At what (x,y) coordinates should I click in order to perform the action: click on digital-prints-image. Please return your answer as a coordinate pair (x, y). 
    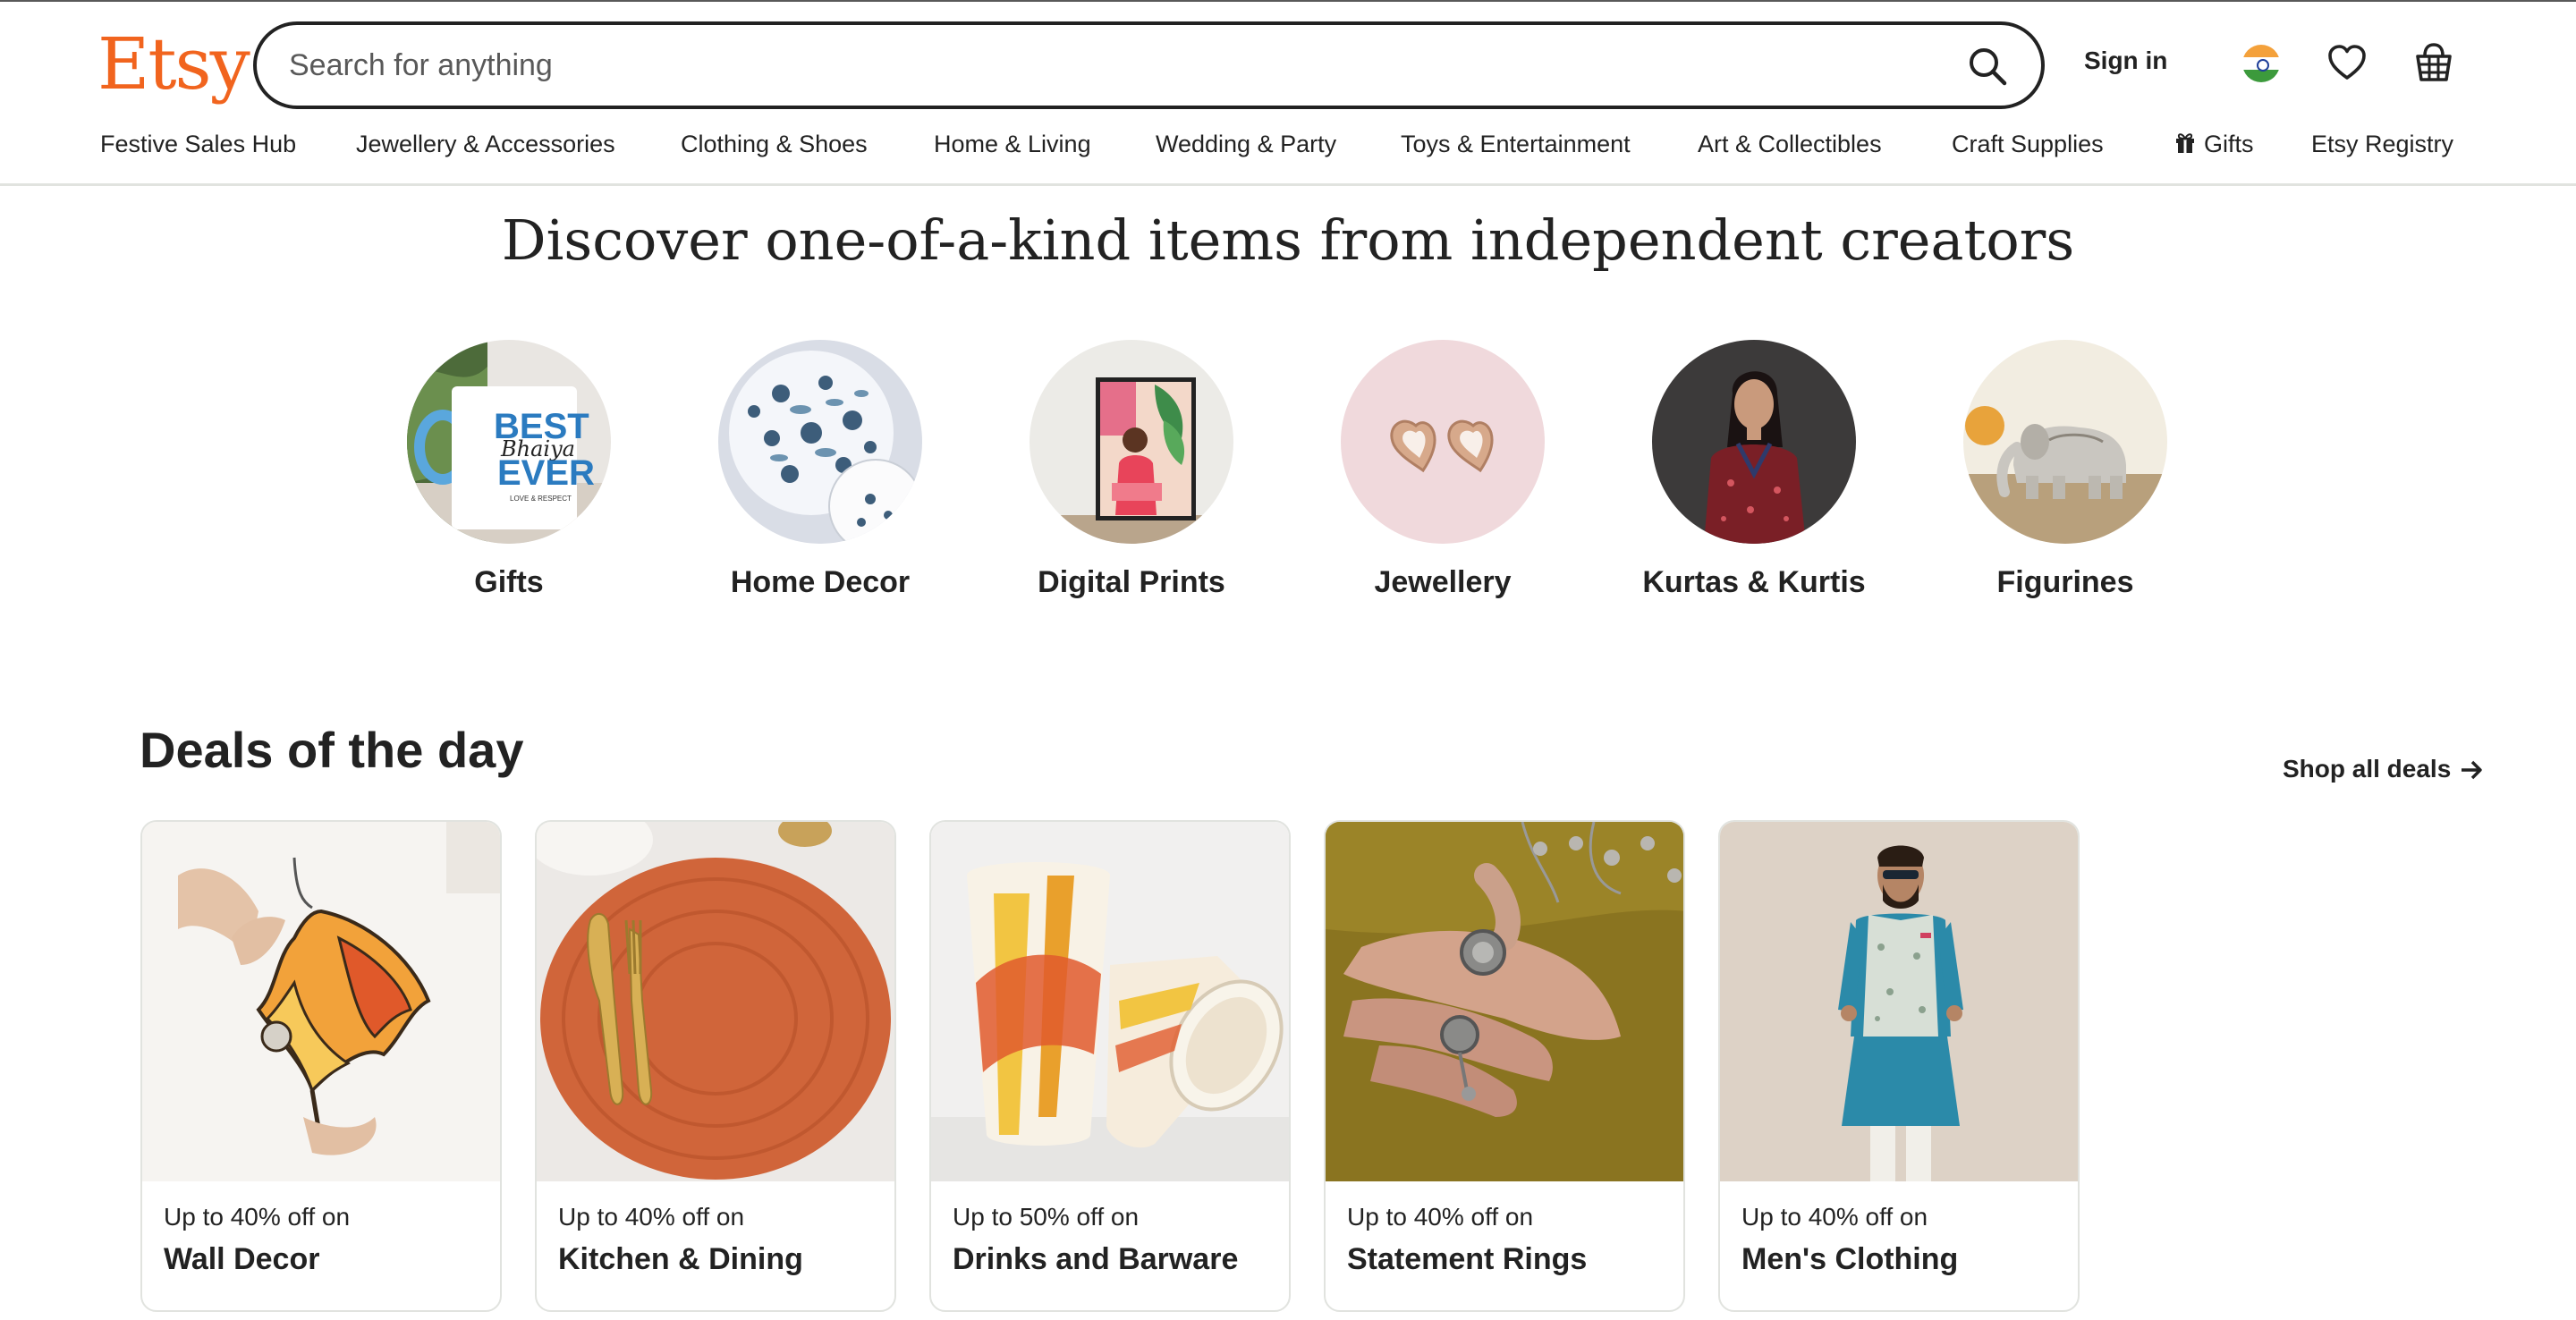
    Looking at the image, I should click on (1131, 442).